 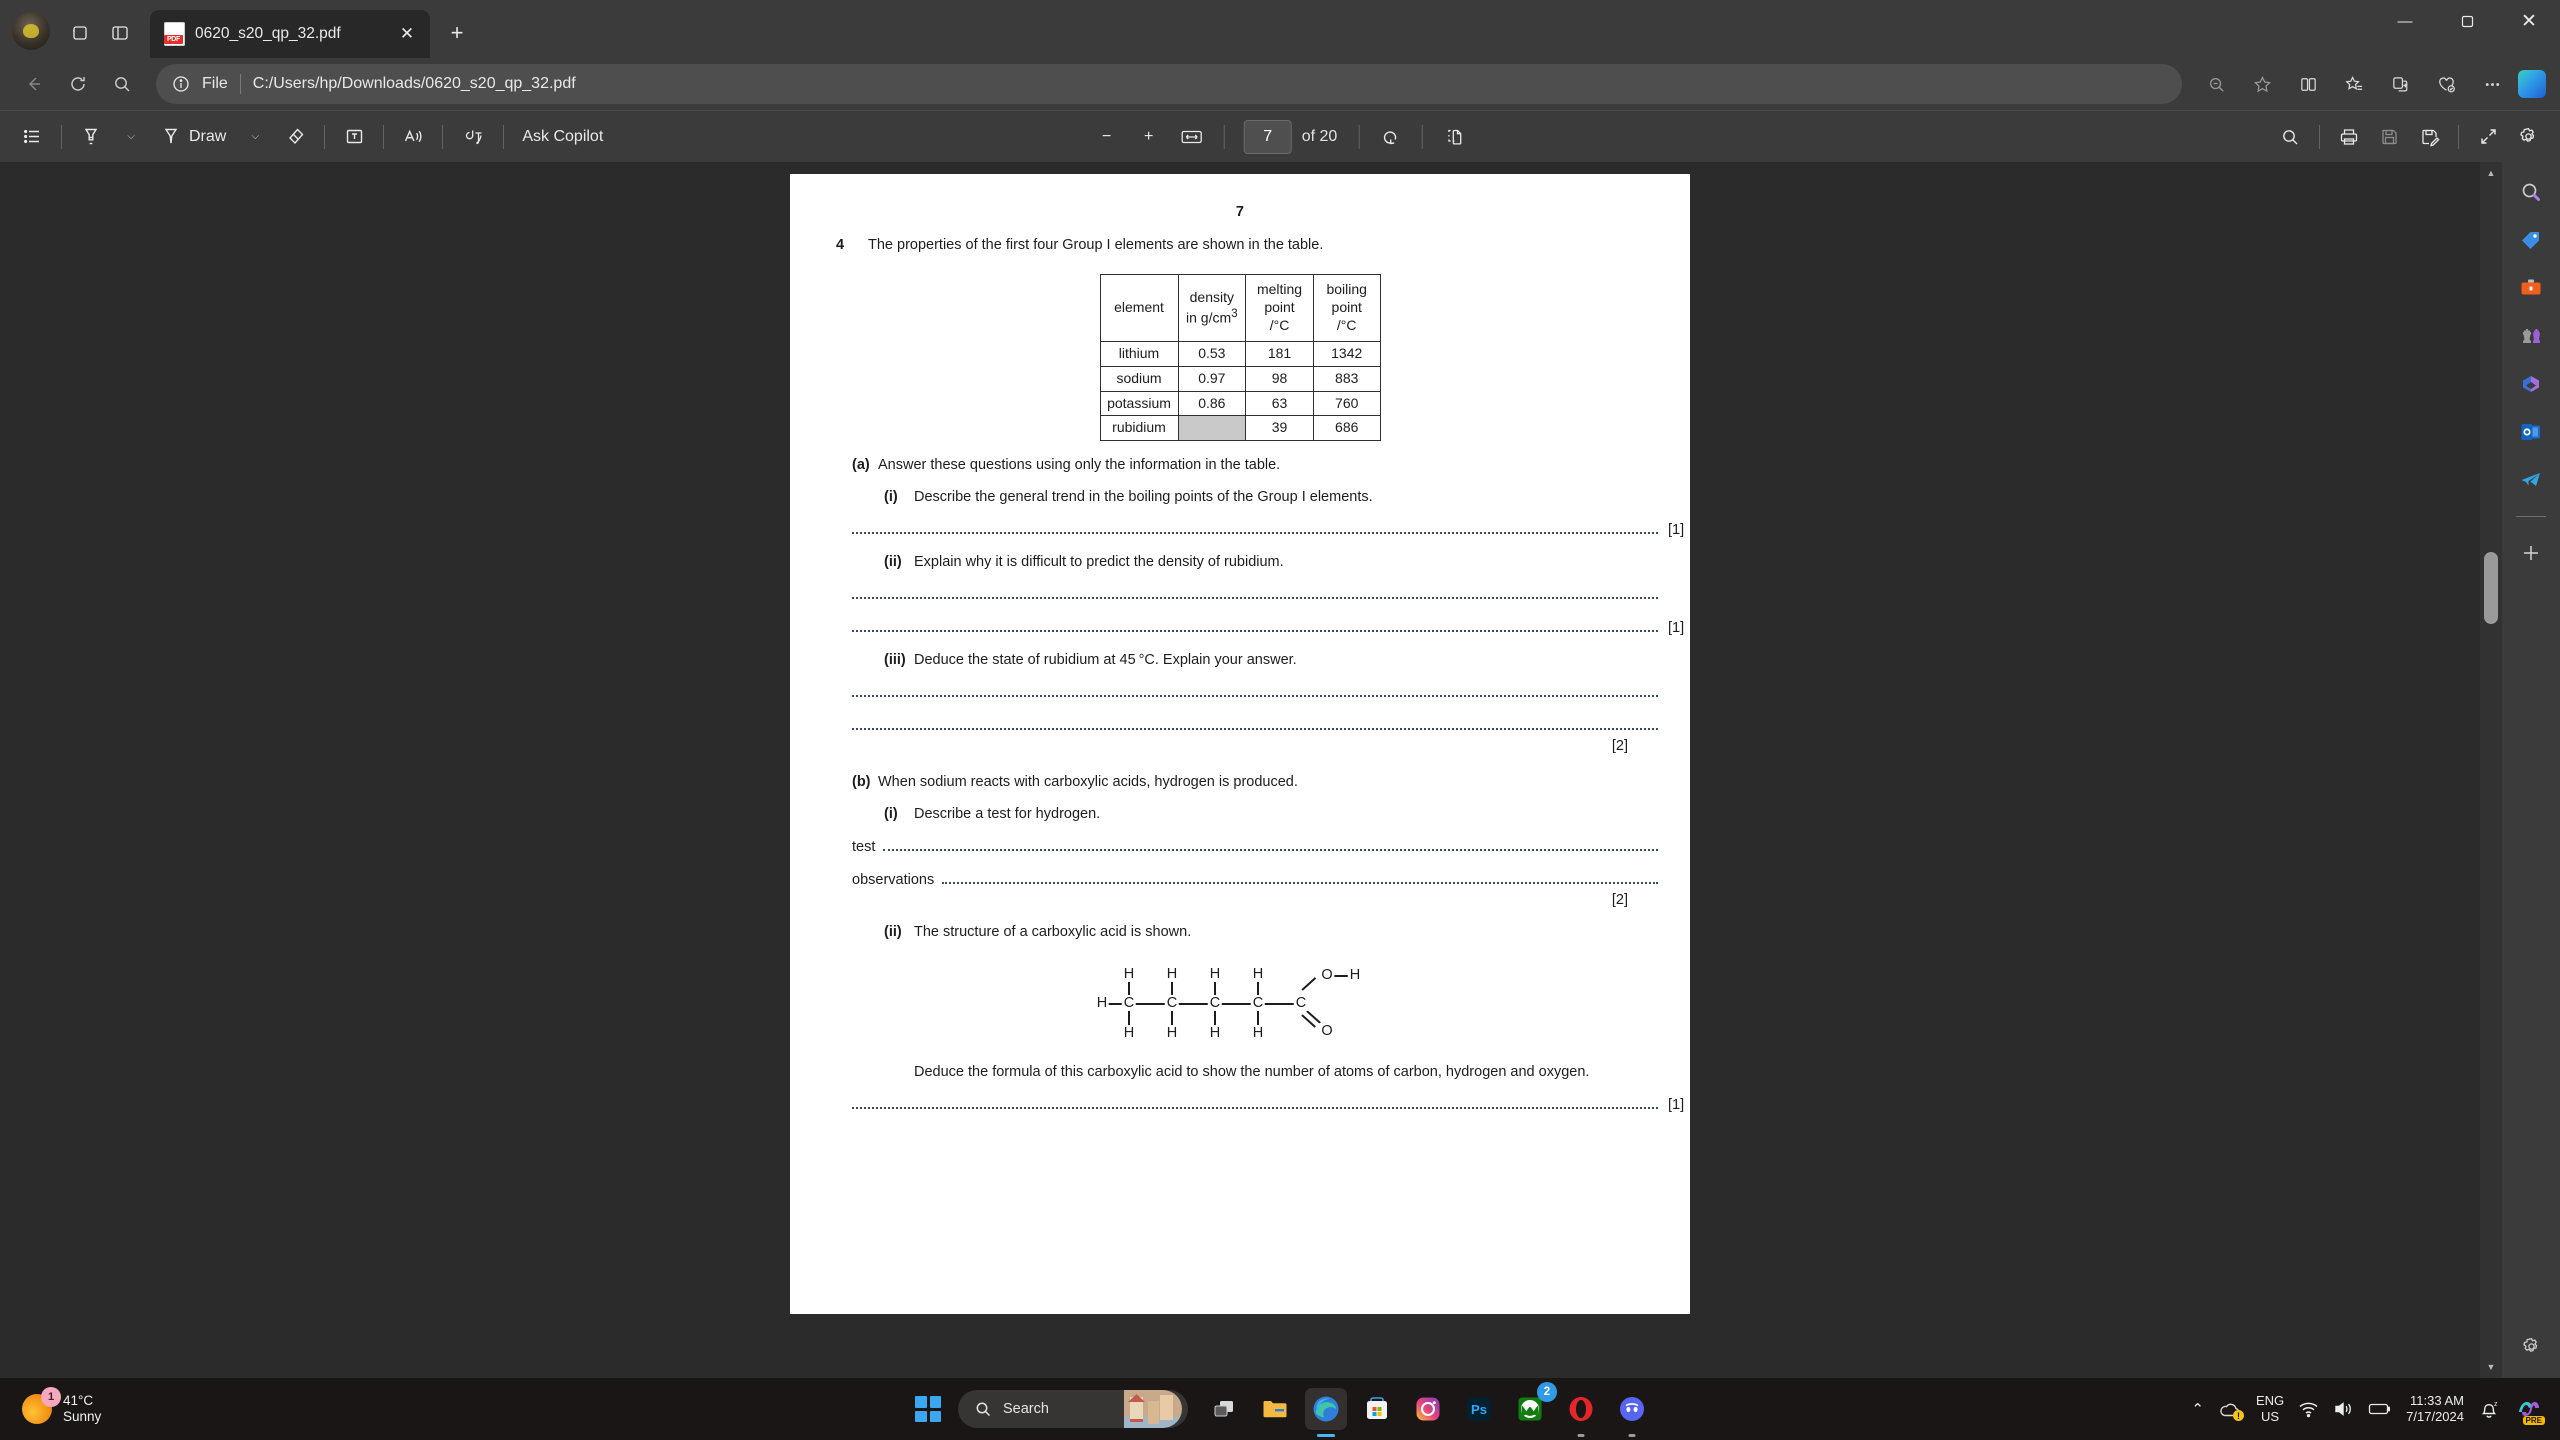 I want to click on rotate-icon, so click(x=1390, y=137).